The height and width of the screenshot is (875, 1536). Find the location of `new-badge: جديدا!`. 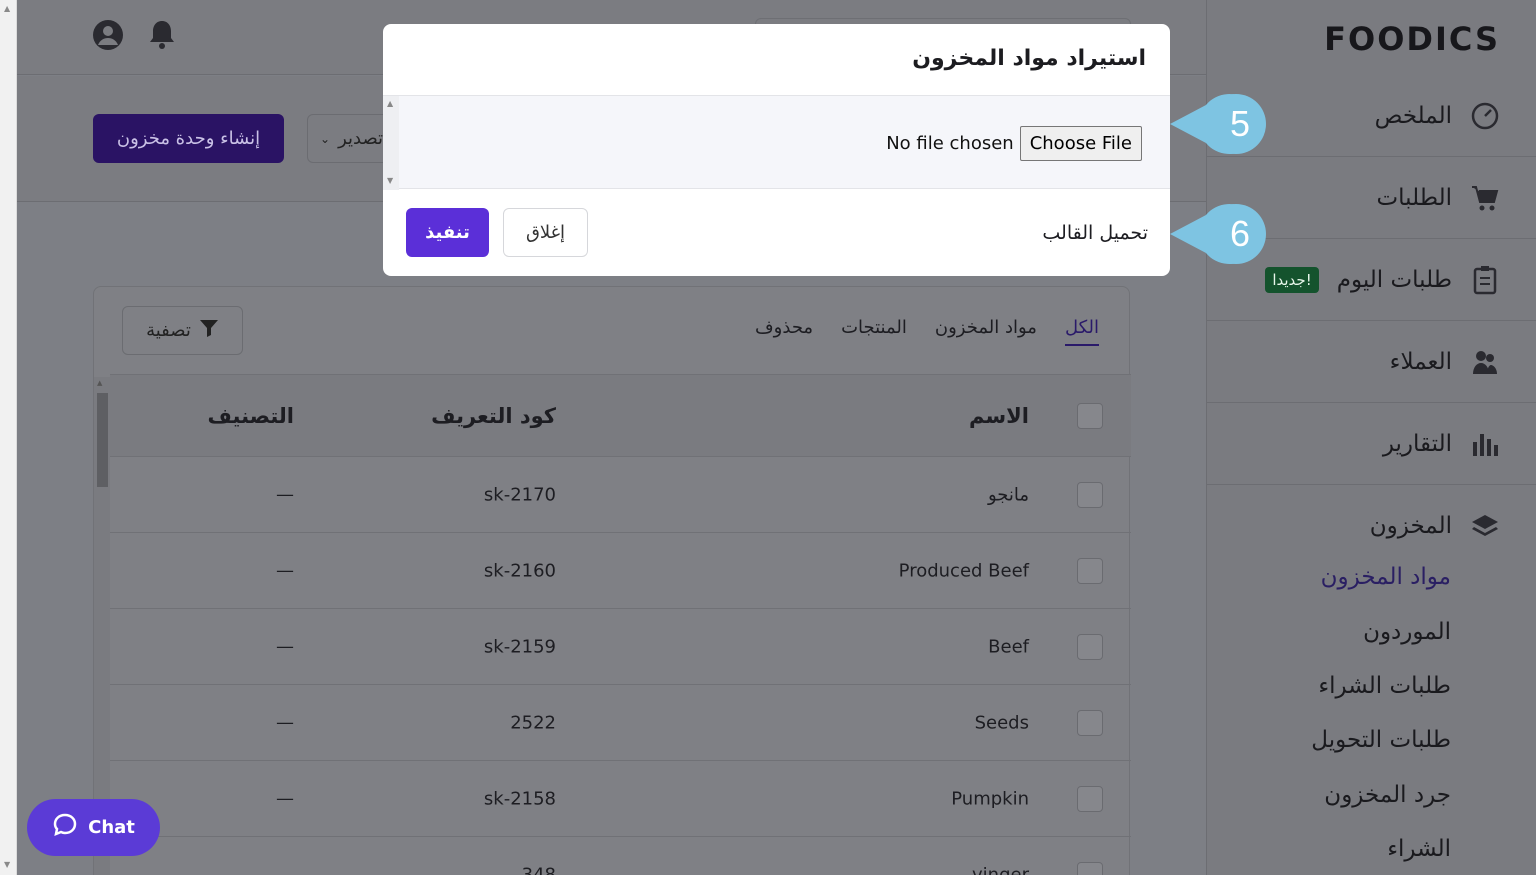

new-badge: جديدا! is located at coordinates (1292, 279).